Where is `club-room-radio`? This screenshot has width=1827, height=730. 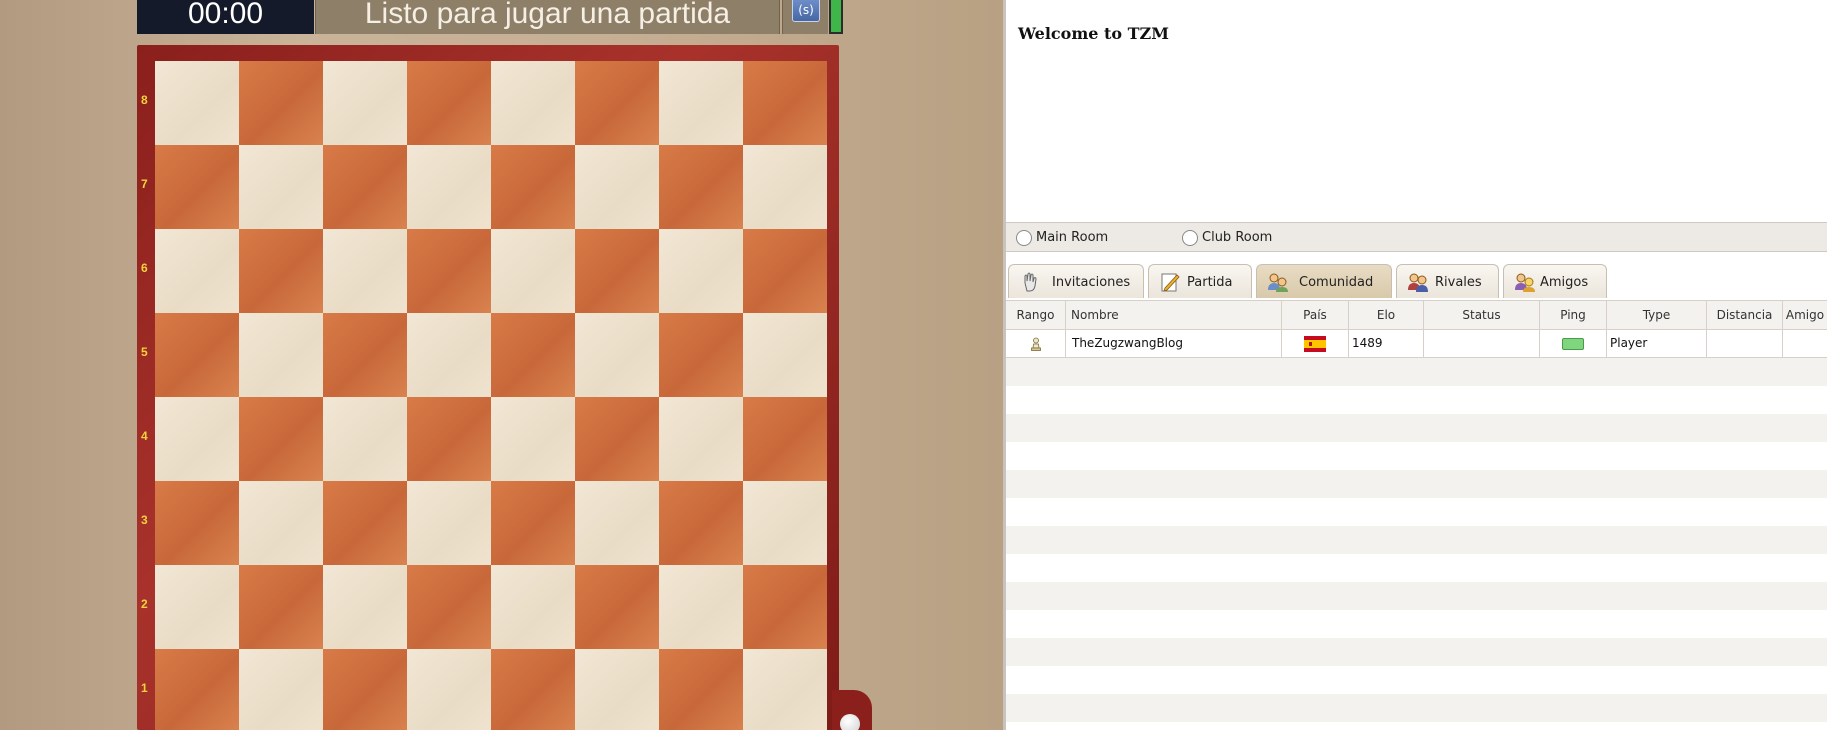 club-room-radio is located at coordinates (1190, 238).